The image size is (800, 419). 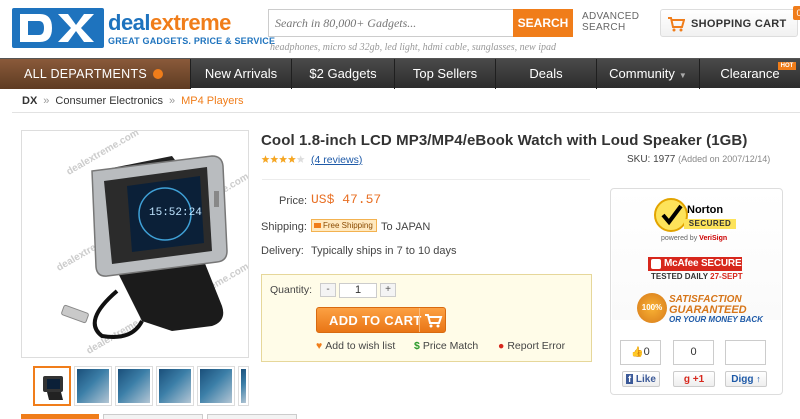 I want to click on logo-extreme: extreme, so click(x=190, y=22).